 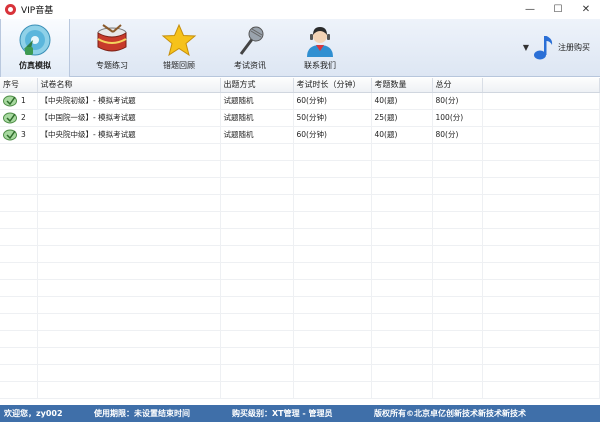 I want to click on paper-name-cell: 【中央院中级】- 模拟考试题, so click(x=129, y=135).